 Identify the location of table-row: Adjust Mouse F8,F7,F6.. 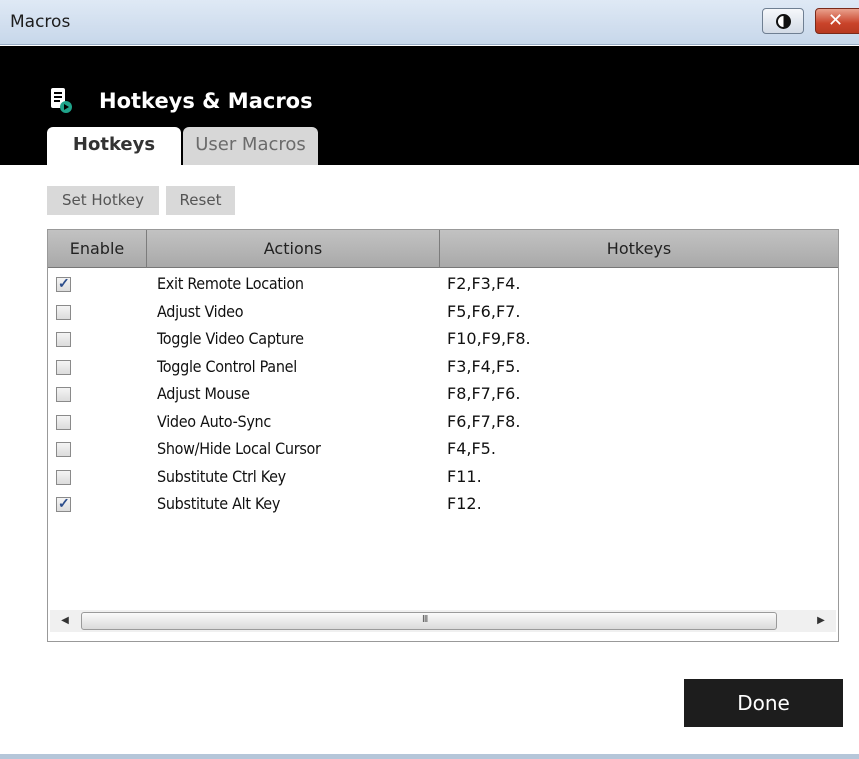
(443, 396).